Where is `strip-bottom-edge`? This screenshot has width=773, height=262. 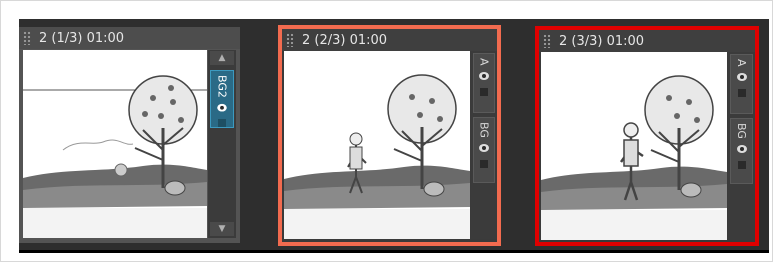
strip-bottom-edge is located at coordinates (394, 251).